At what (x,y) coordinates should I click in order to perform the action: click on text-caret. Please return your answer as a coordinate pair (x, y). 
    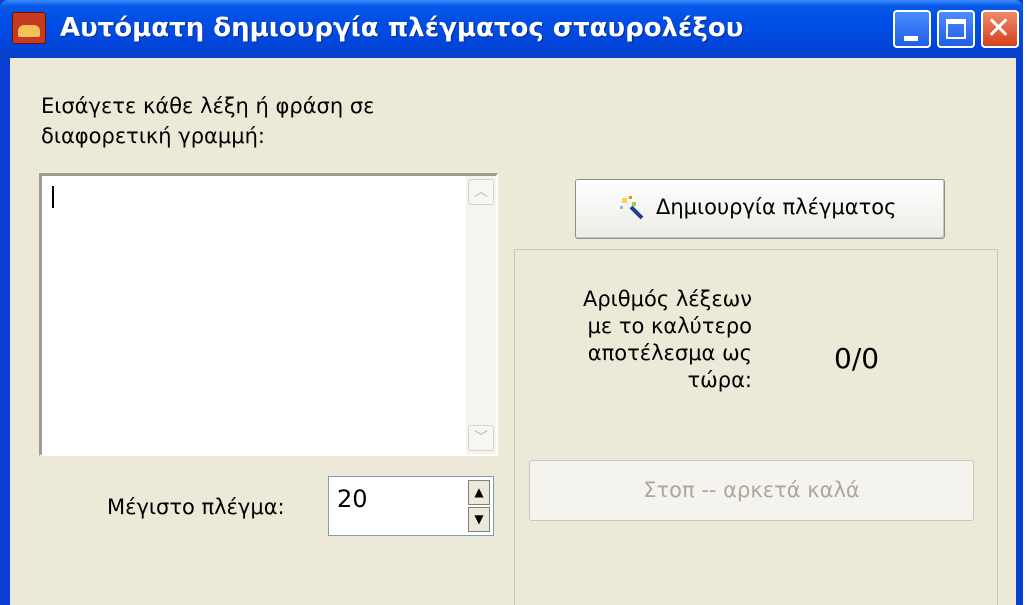
    Looking at the image, I should click on (53, 197).